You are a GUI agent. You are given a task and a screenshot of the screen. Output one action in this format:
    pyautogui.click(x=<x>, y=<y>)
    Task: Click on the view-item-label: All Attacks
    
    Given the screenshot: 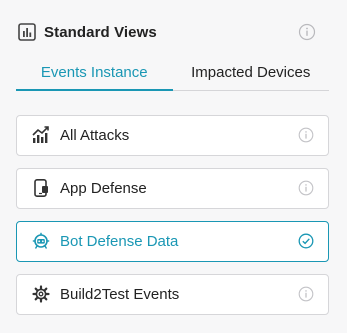 What is the action you would take?
    pyautogui.click(x=95, y=135)
    